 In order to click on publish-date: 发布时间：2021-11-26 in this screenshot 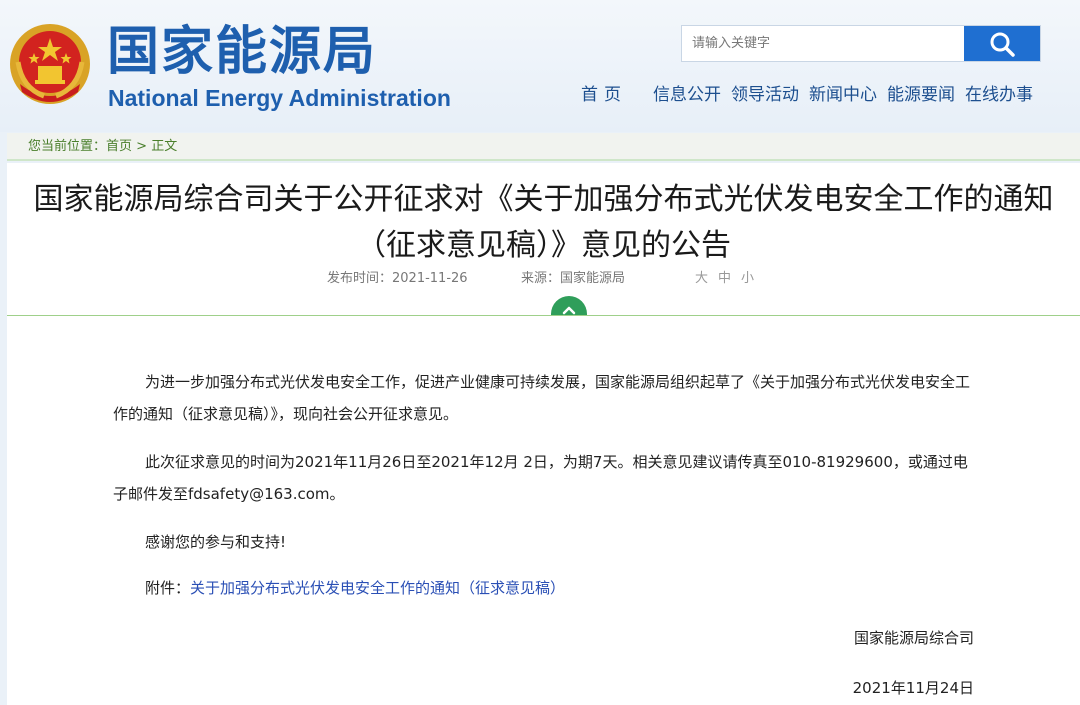, I will do `click(397, 279)`.